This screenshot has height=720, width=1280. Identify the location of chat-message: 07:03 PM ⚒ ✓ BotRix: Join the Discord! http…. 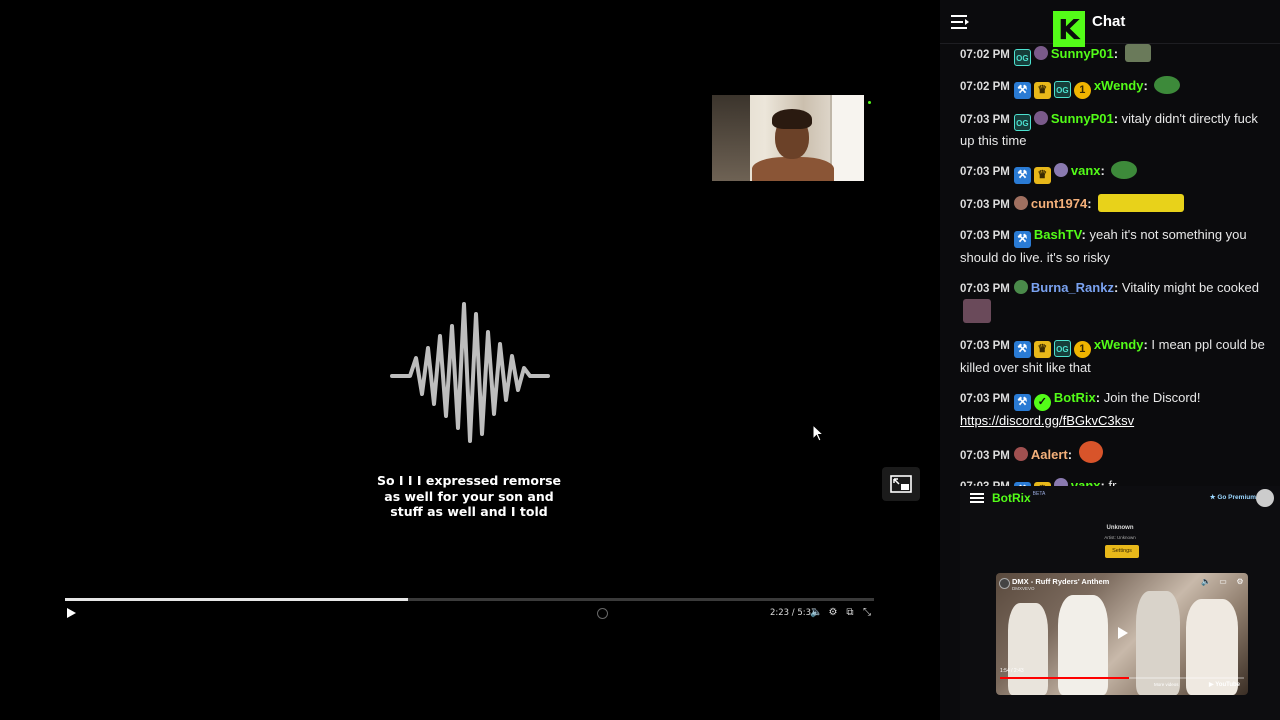
(1113, 409).